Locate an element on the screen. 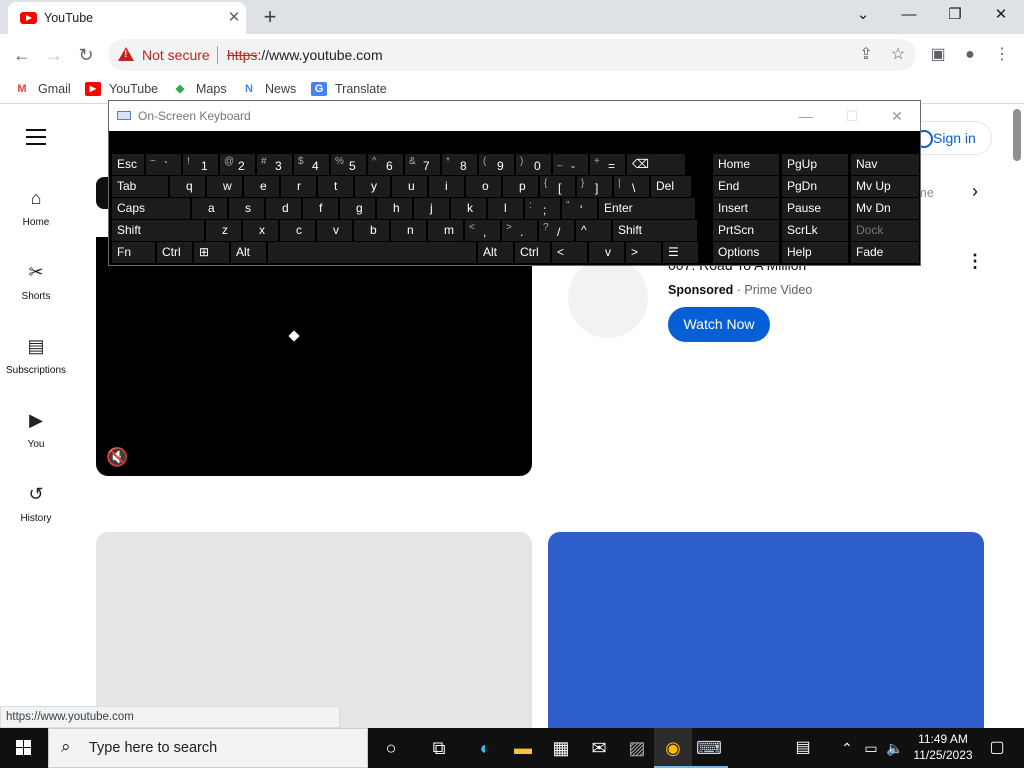 This screenshot has width=1024, height=771. menu-kebab-icon: ⋮ is located at coordinates (1002, 55).